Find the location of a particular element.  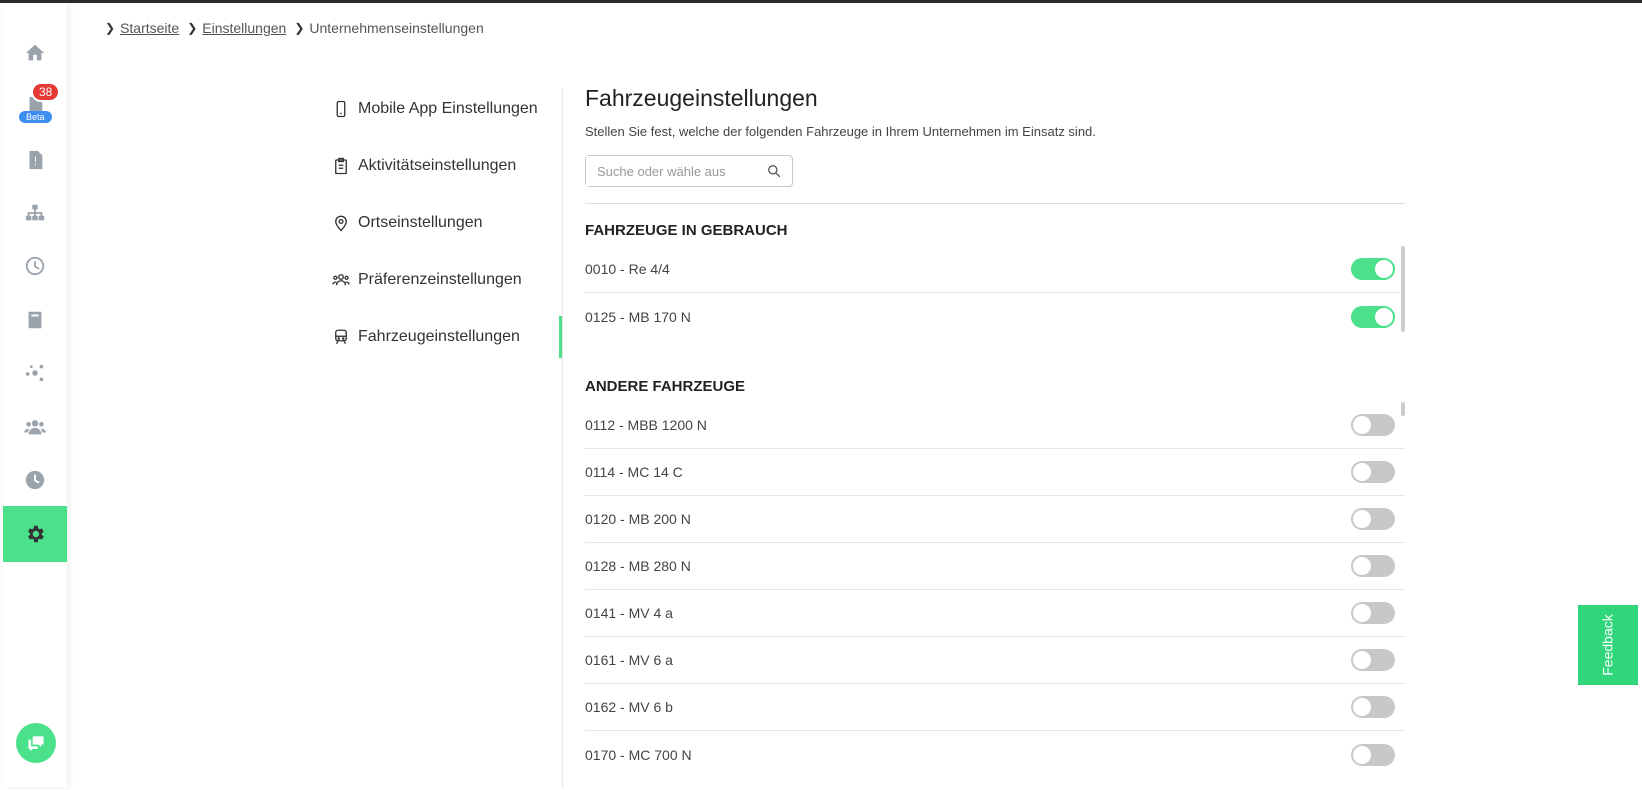

feedback-label: Feedback is located at coordinates (1608, 645).